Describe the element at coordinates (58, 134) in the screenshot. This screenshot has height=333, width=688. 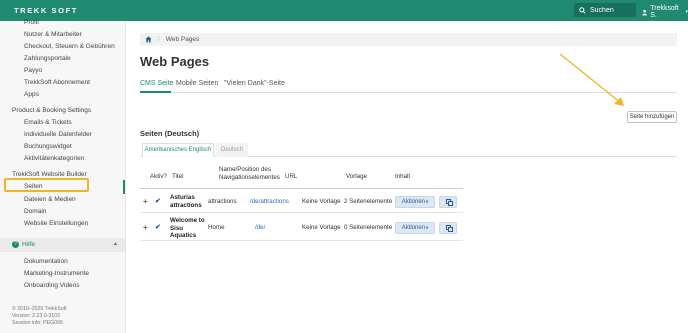
I see `sidebar-item-datenfelder: Individuelle Datenfelder` at that location.